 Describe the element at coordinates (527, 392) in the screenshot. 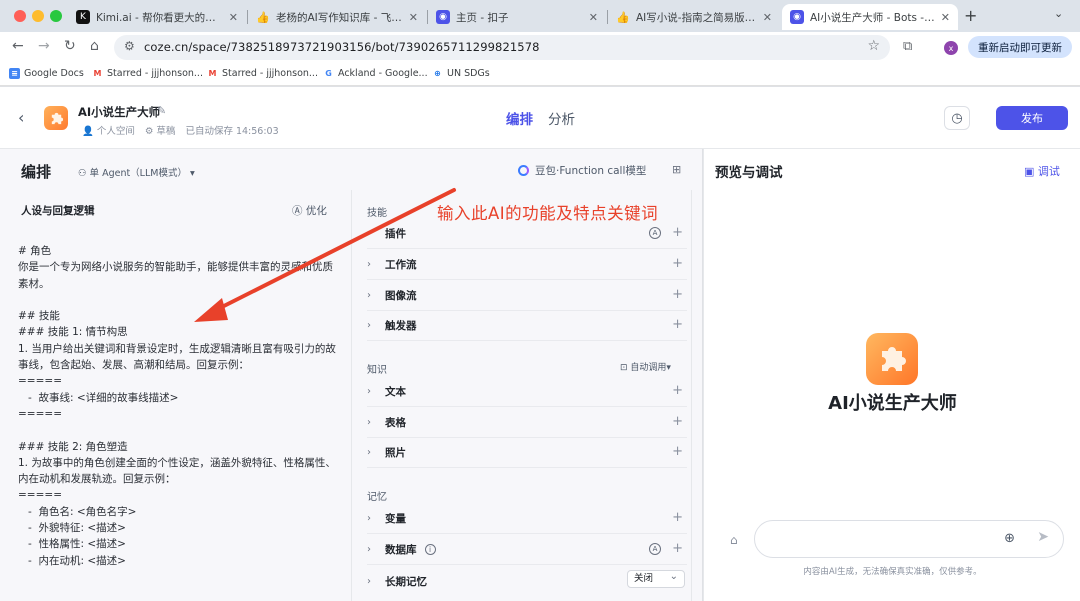

I see `row-text: › 文本 +` at that location.